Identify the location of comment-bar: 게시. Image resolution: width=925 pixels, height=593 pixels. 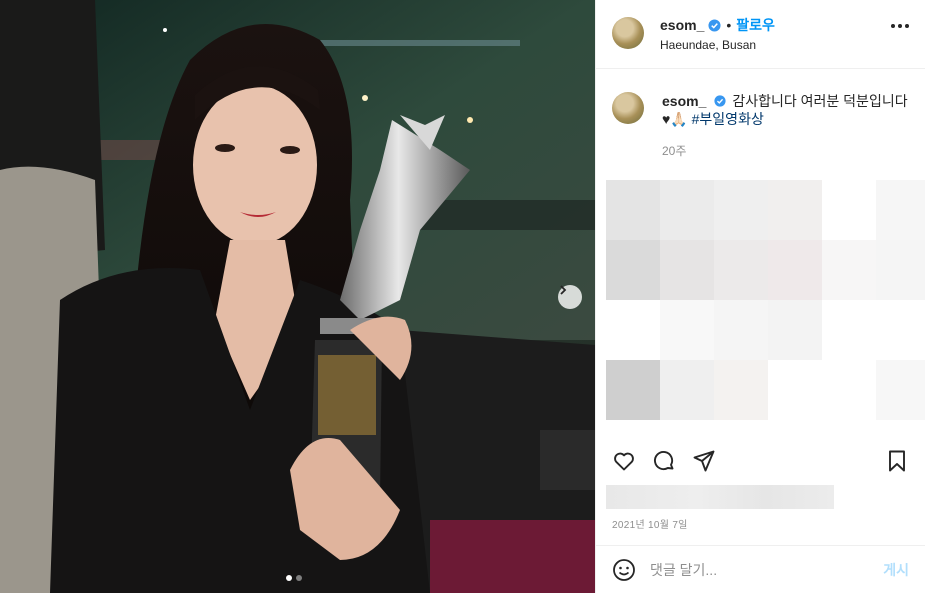
(760, 569).